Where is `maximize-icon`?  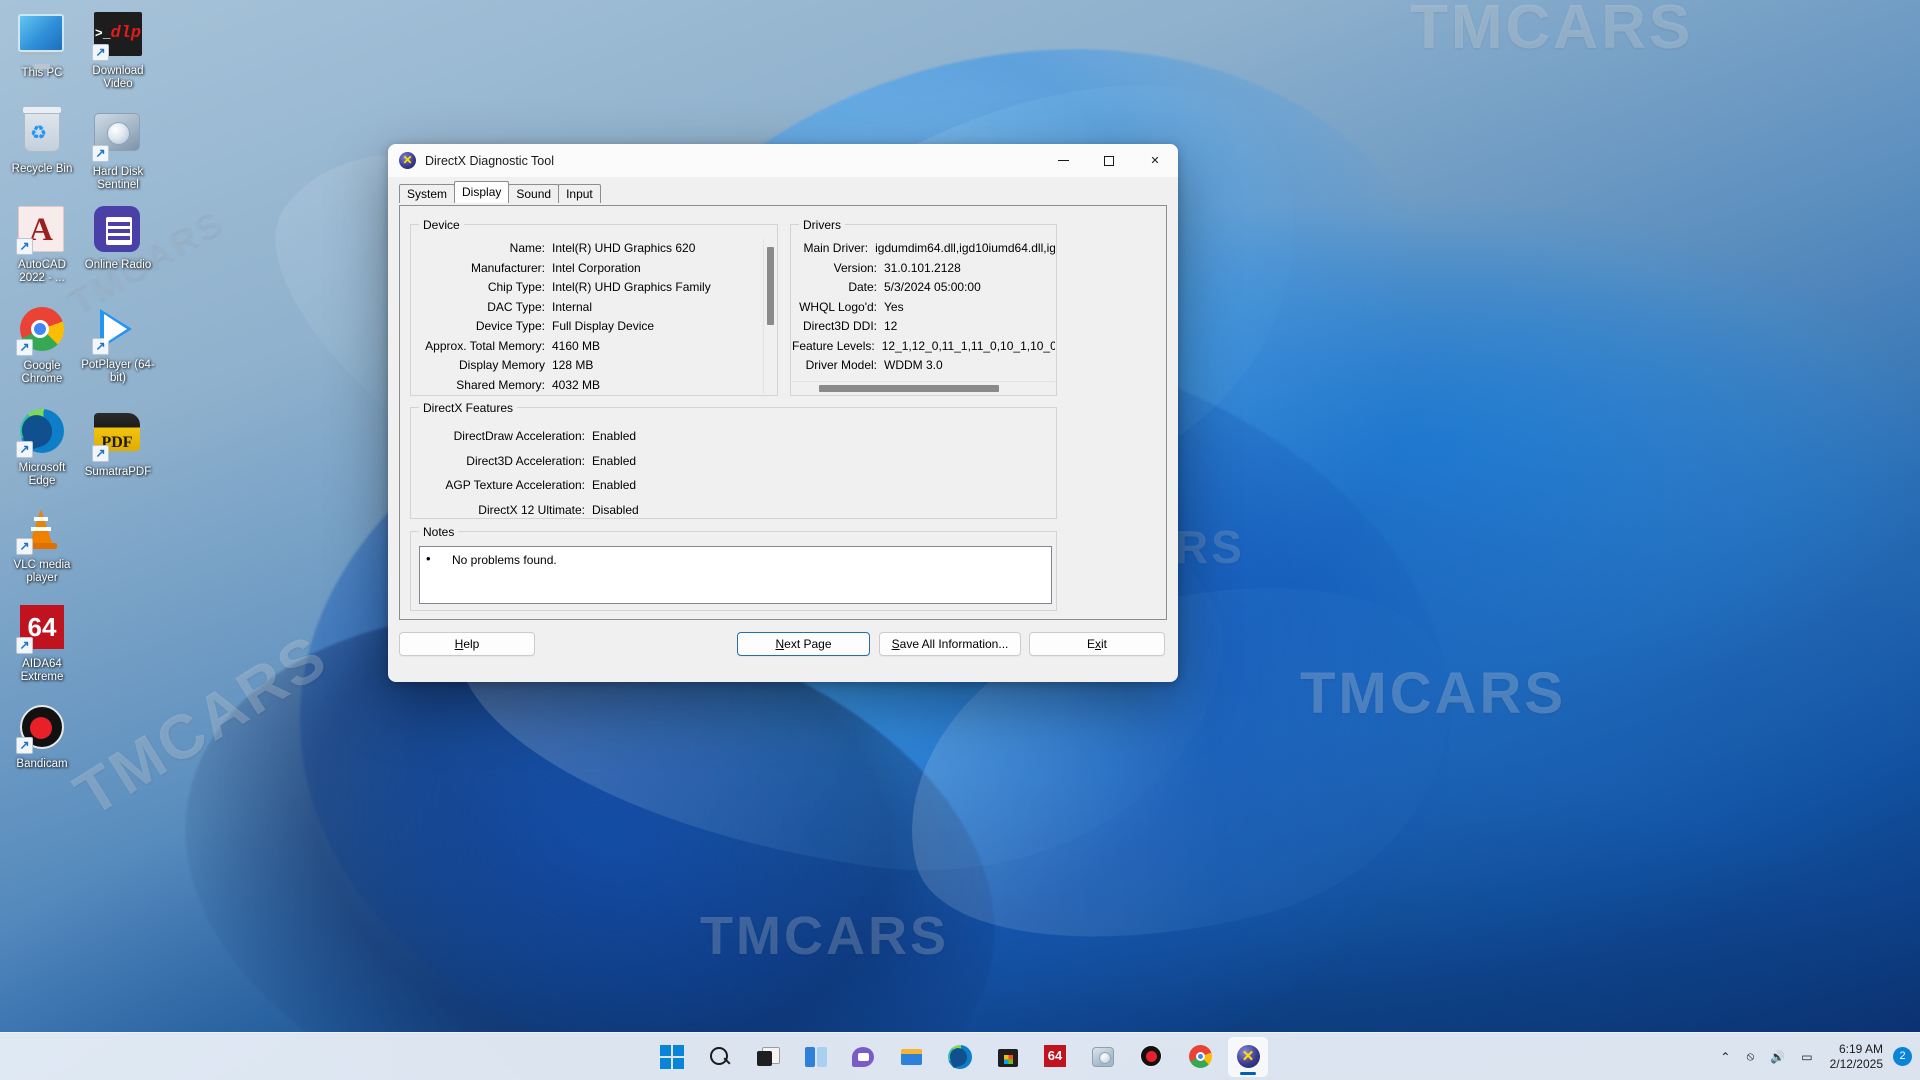
maximize-icon is located at coordinates (1109, 160).